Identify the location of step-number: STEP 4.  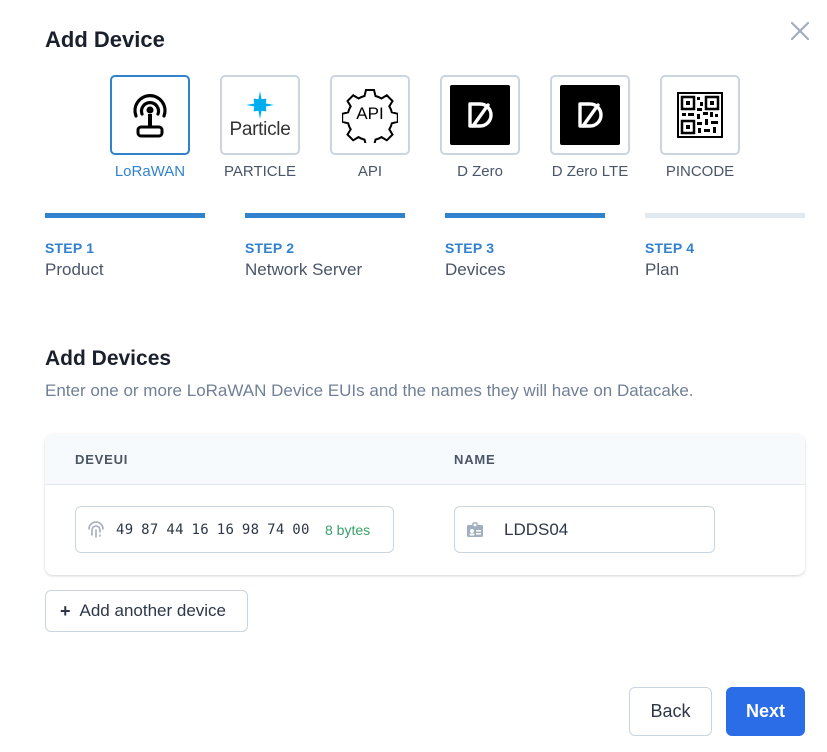
(670, 248).